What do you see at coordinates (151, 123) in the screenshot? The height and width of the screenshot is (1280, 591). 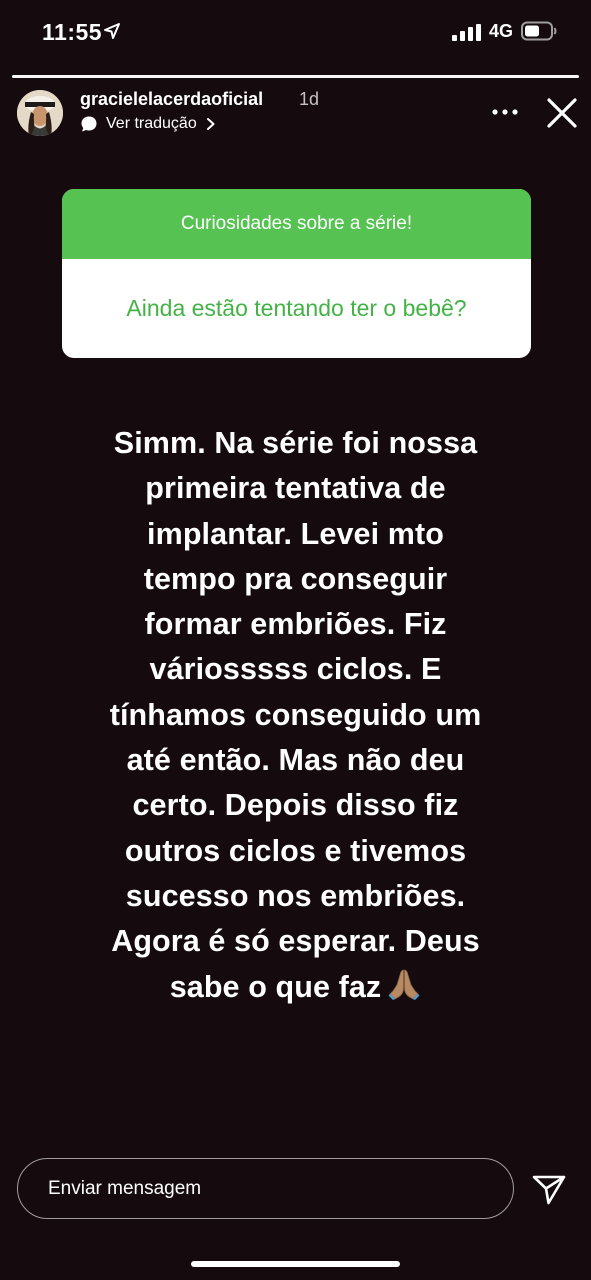 I see `translate-label: Ver tradução` at bounding box center [151, 123].